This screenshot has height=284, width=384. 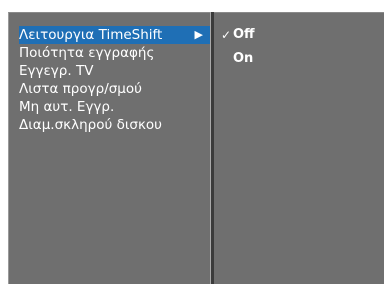 I want to click on menu-item-label: Διαμ.σκληρού δισκου, so click(x=90, y=125).